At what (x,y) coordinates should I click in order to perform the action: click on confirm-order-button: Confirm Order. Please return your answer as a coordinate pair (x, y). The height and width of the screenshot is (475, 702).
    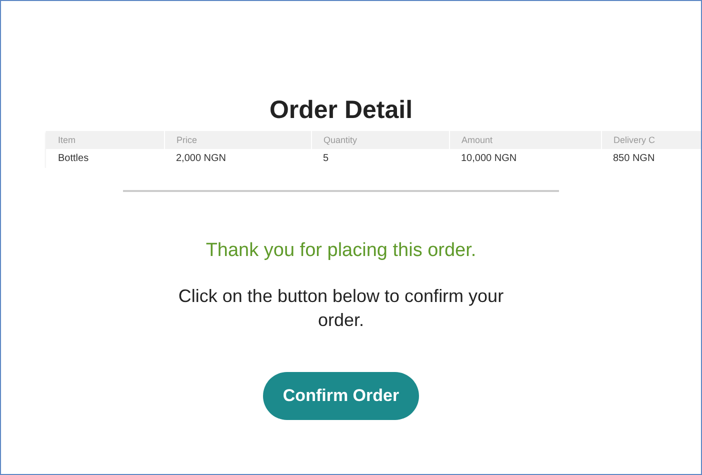
    Looking at the image, I should click on (341, 396).